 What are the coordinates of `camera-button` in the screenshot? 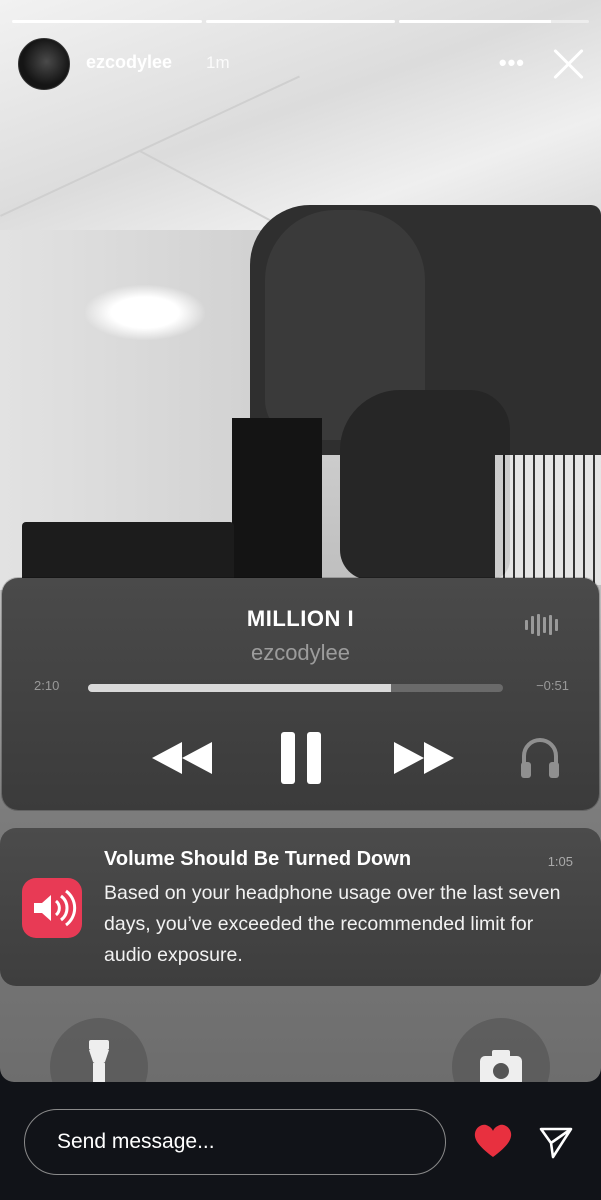 It's located at (501, 1050).